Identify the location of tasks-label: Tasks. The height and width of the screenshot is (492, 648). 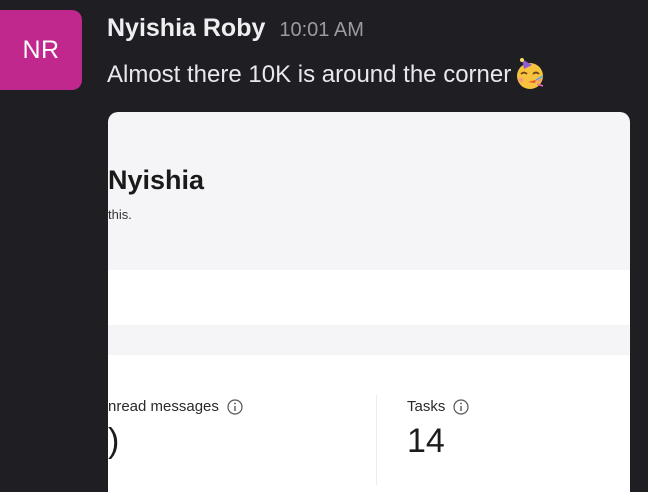
(438, 406).